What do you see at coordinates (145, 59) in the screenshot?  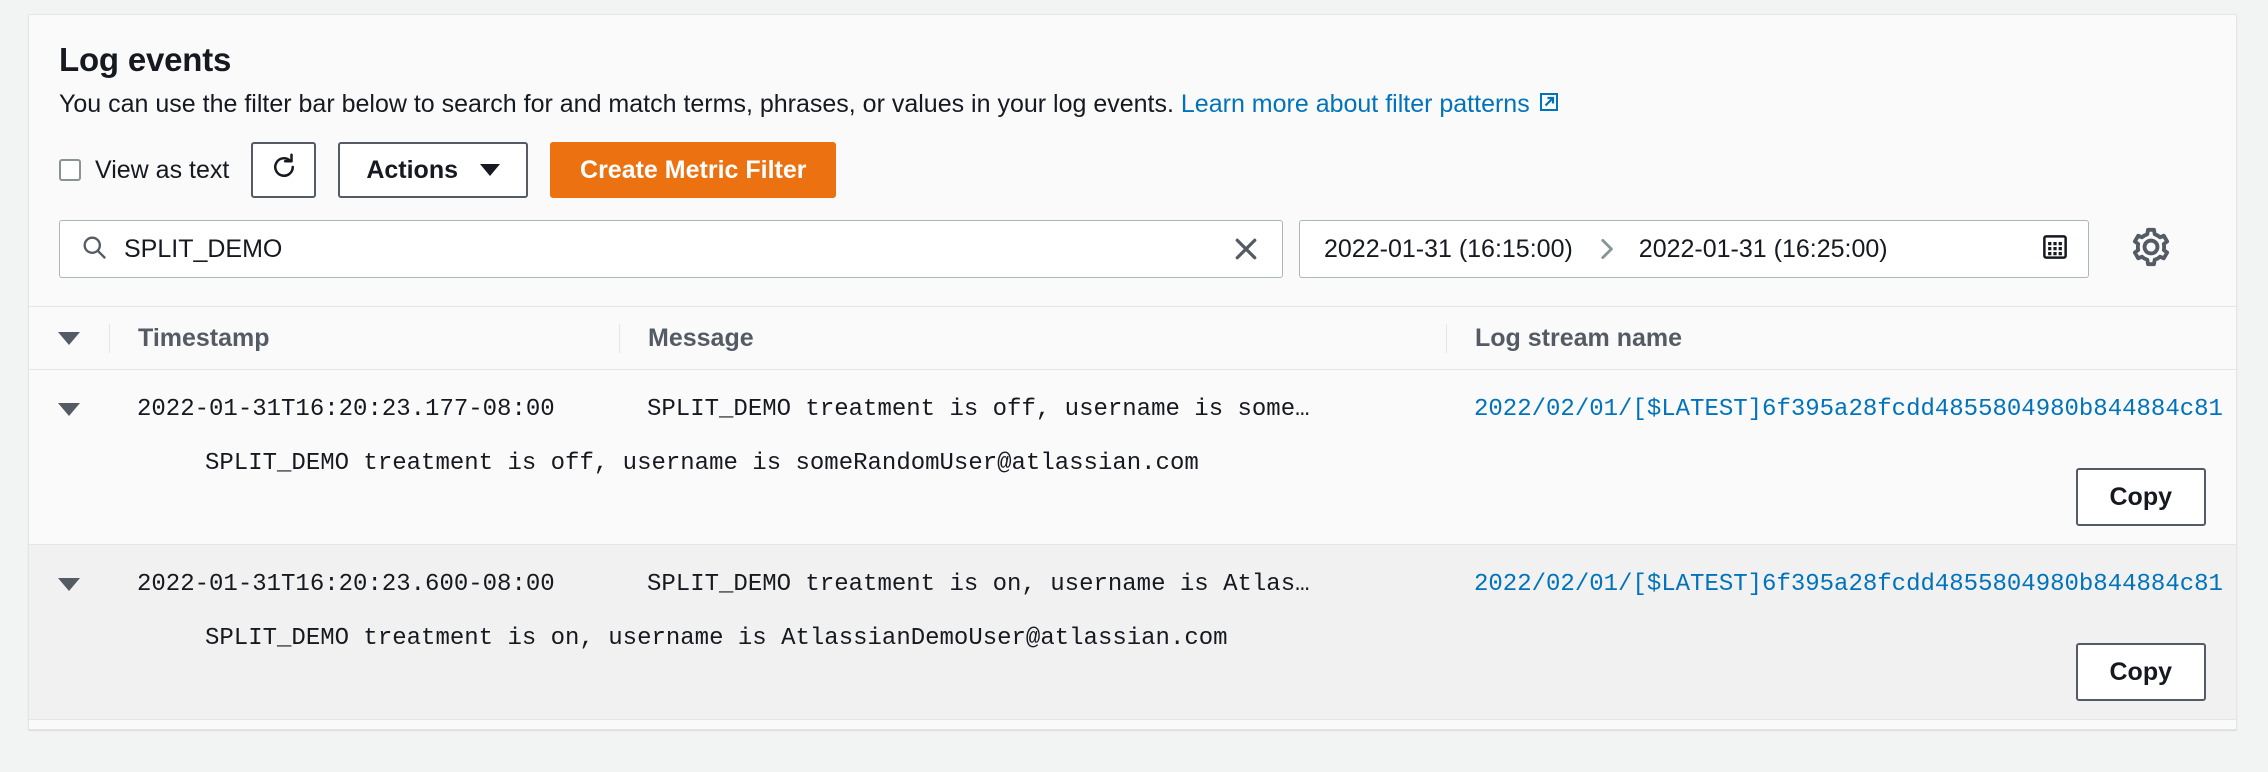 I see `page-title: Log events` at bounding box center [145, 59].